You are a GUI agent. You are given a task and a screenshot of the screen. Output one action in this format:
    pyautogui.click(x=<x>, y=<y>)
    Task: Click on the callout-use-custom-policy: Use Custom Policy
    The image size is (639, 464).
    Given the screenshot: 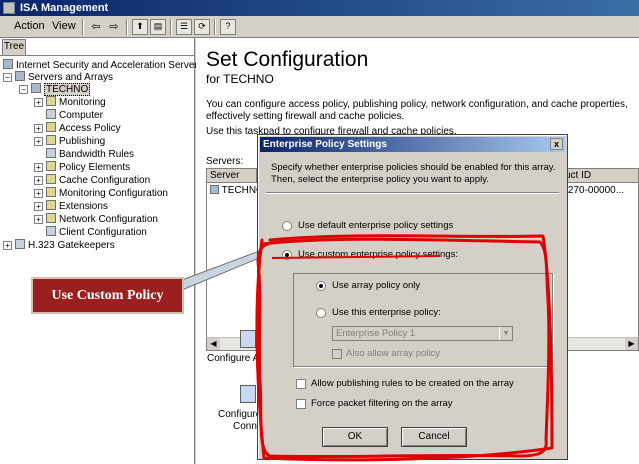 What is the action you would take?
    pyautogui.click(x=107, y=295)
    